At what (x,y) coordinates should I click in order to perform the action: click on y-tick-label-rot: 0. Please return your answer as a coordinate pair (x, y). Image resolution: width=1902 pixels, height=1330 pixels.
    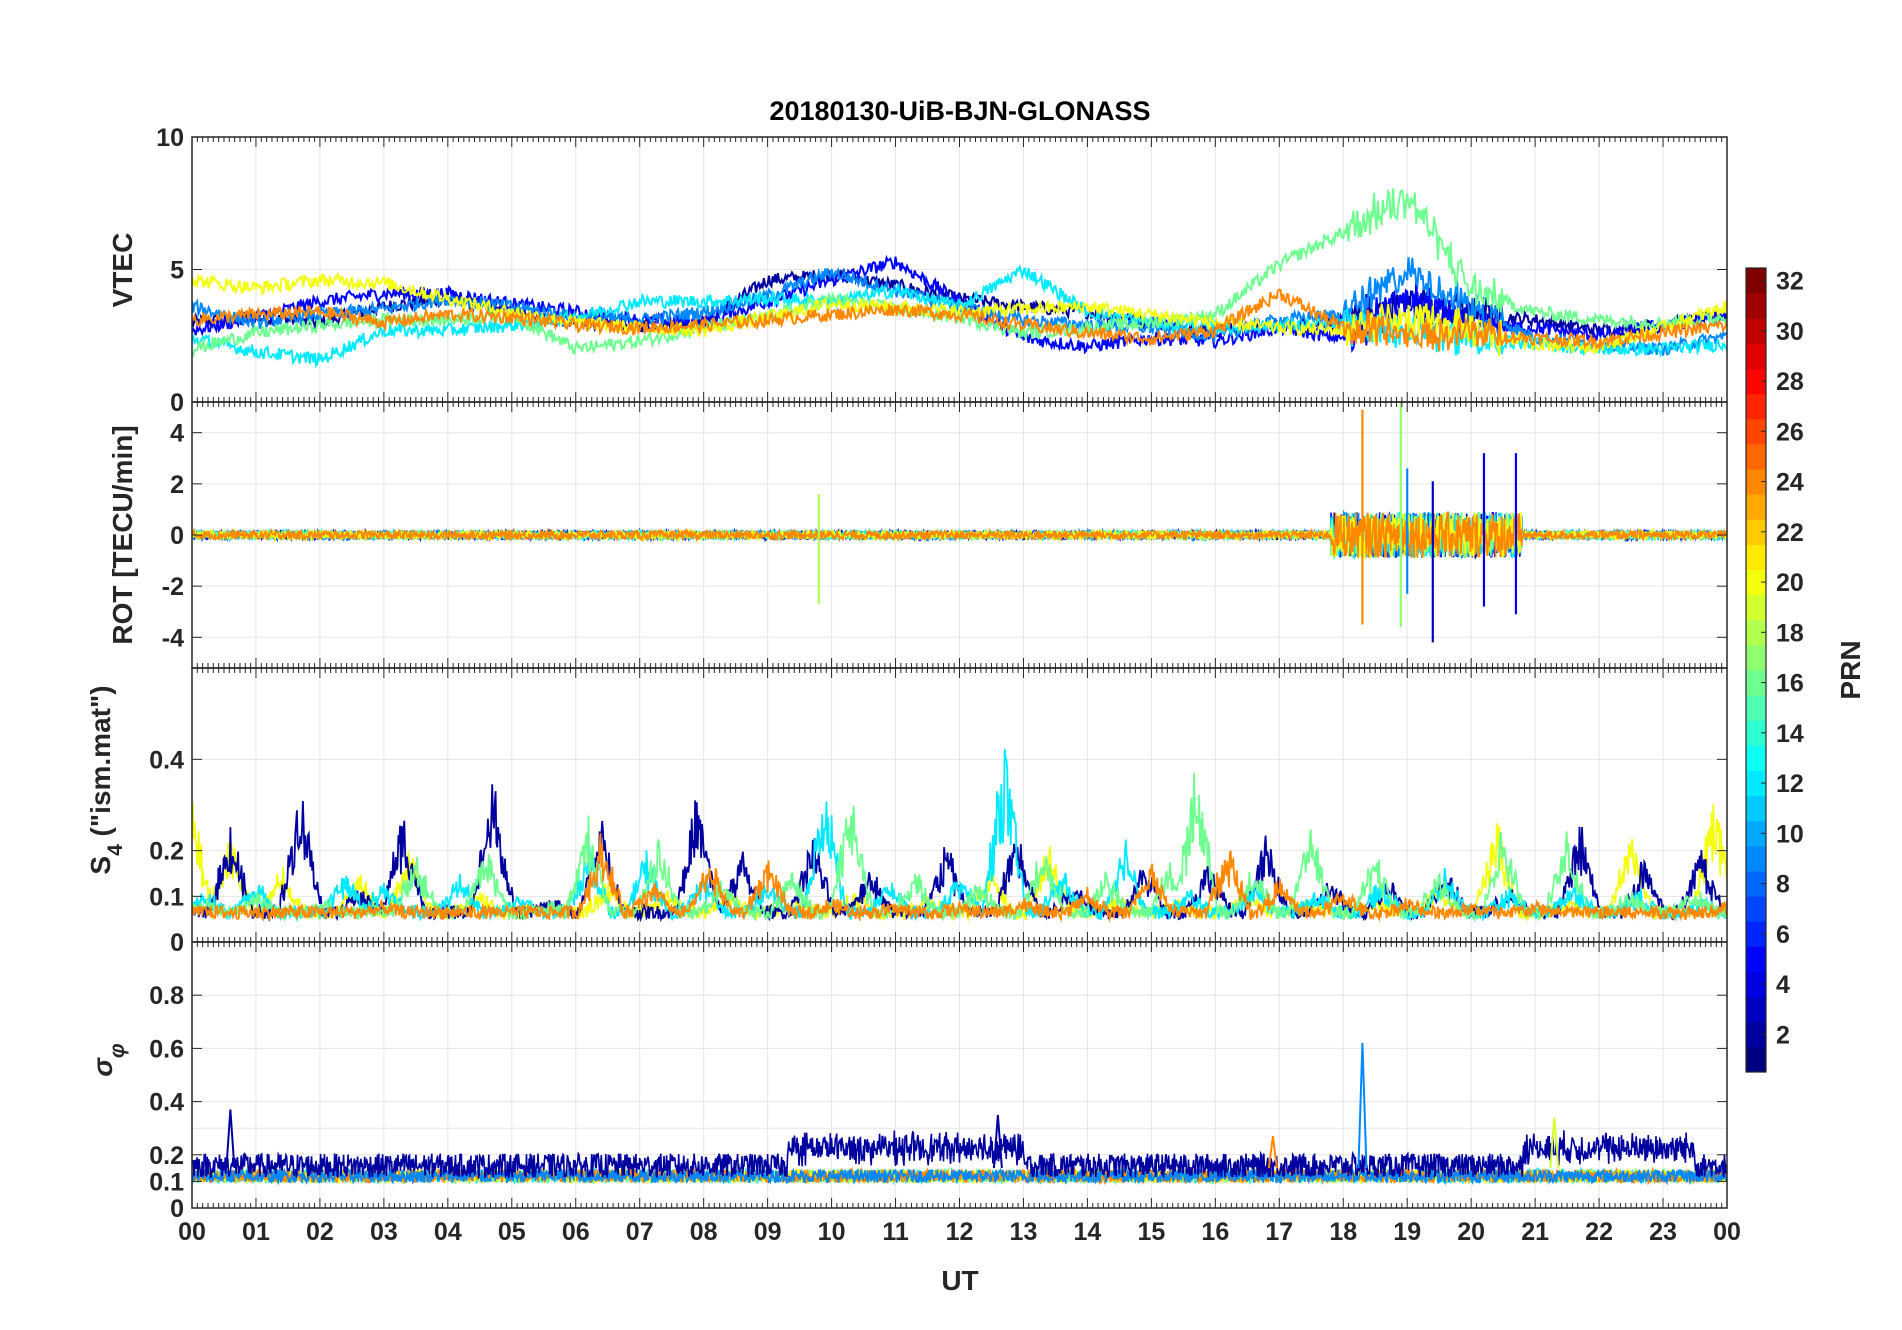
    Looking at the image, I should click on (177, 536).